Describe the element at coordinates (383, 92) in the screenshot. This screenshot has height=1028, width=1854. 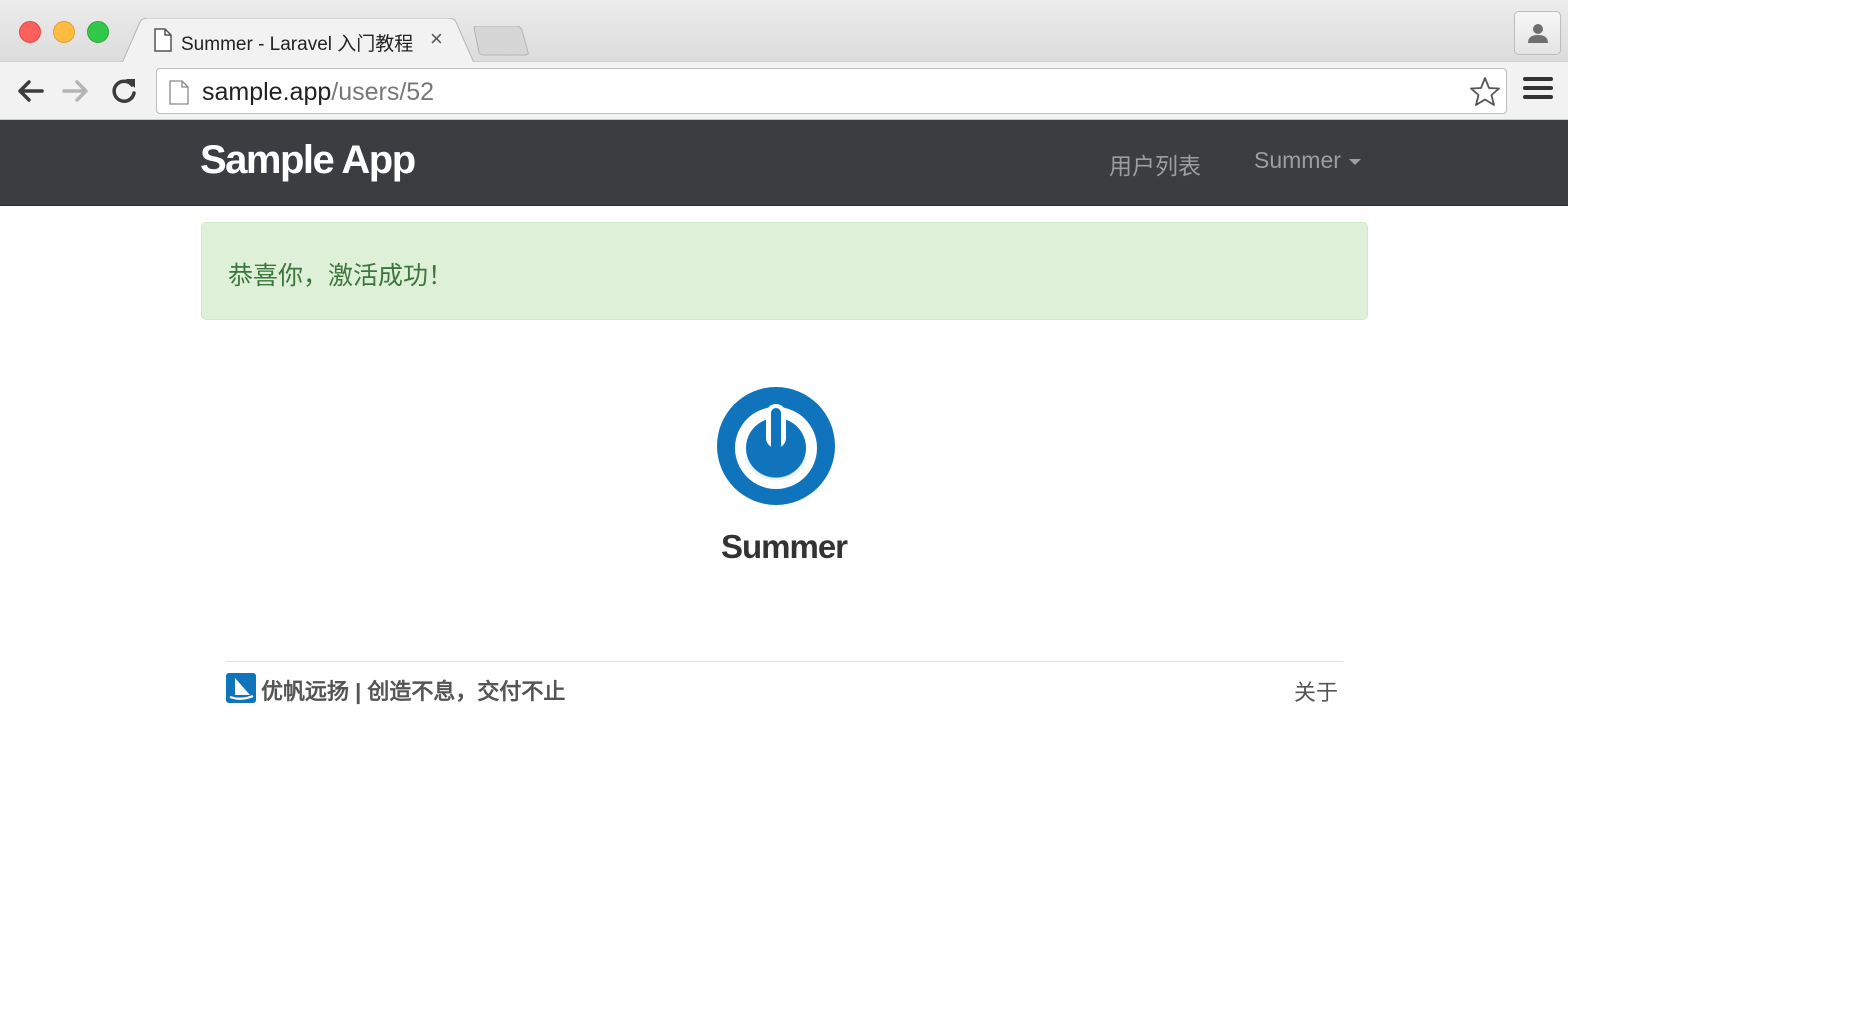
I see `url-path: /users/52` at that location.